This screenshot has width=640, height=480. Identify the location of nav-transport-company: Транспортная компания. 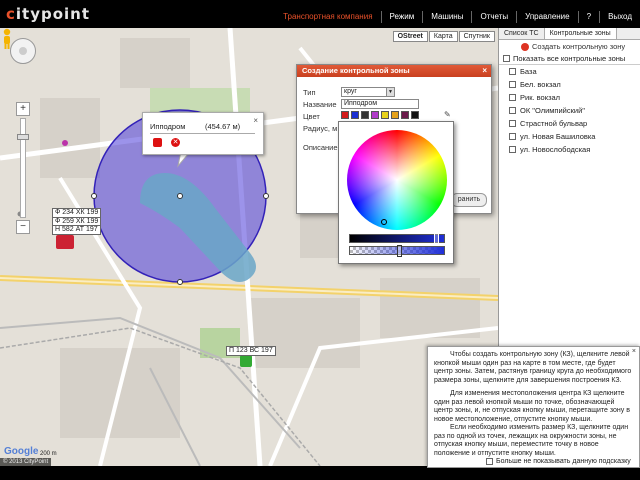
(327, 17).